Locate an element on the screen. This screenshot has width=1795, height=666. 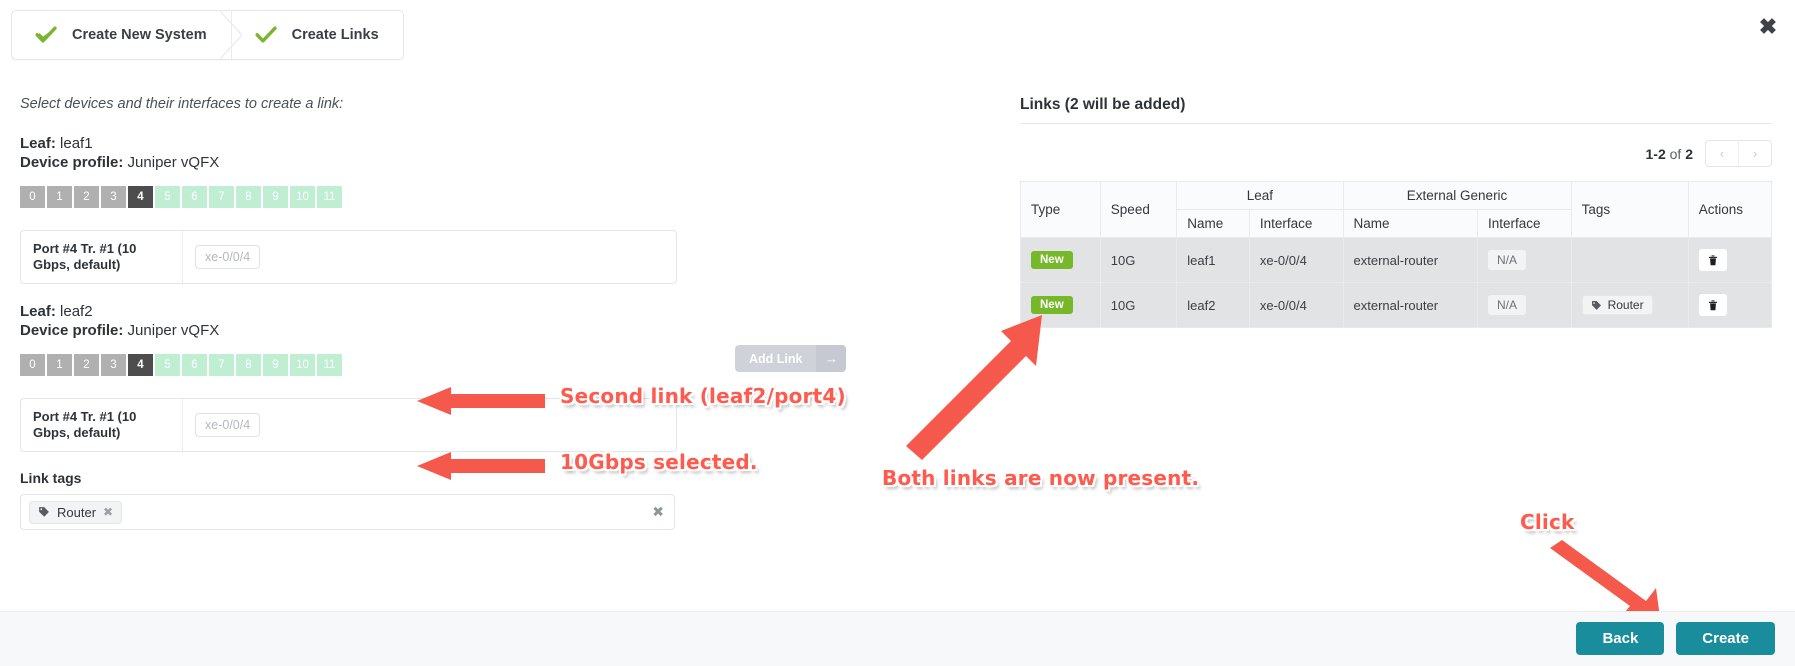
pagination-count: 1-2 of 2 is located at coordinates (1670, 154).